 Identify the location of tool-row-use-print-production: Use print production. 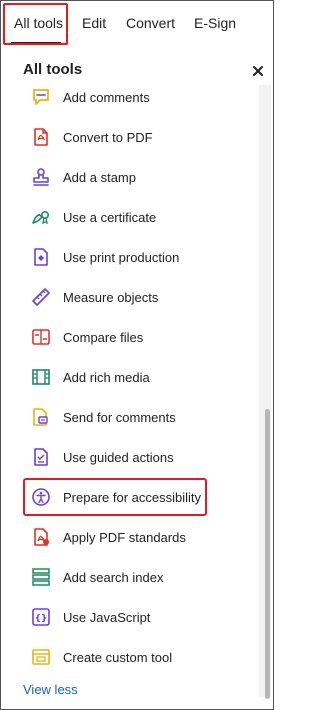
(129, 257).